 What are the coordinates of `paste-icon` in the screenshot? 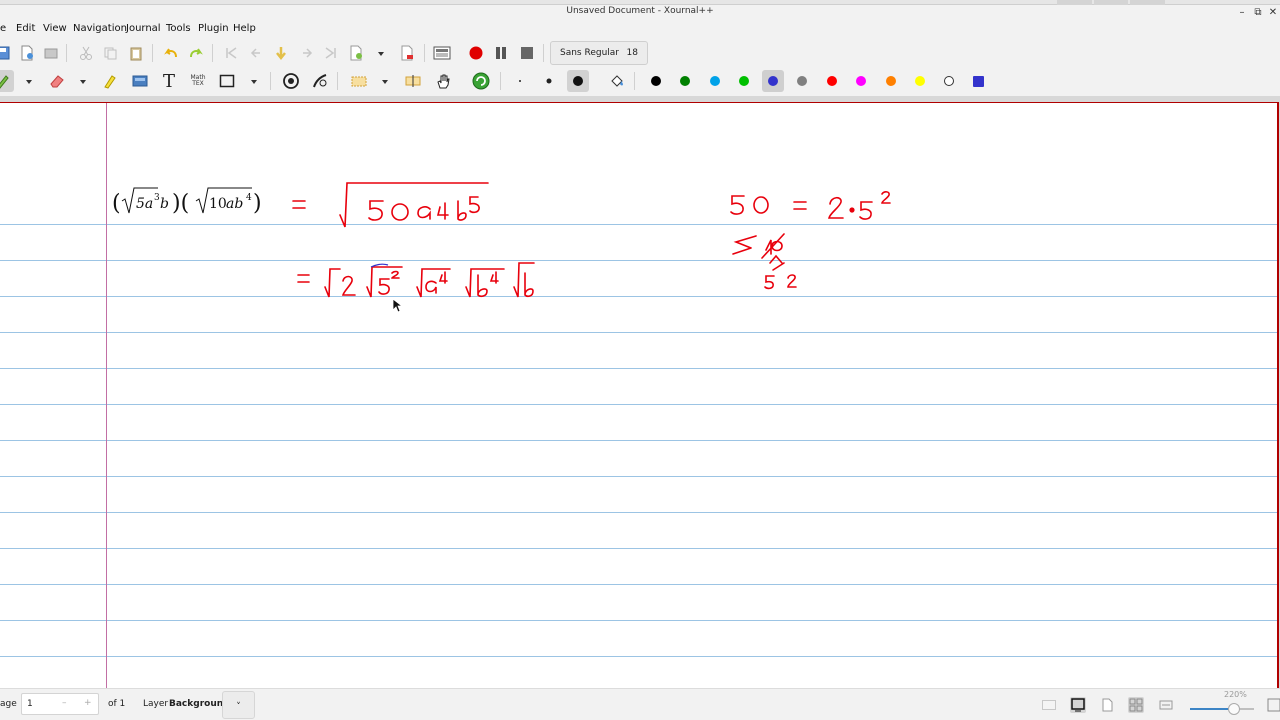 It's located at (136, 53).